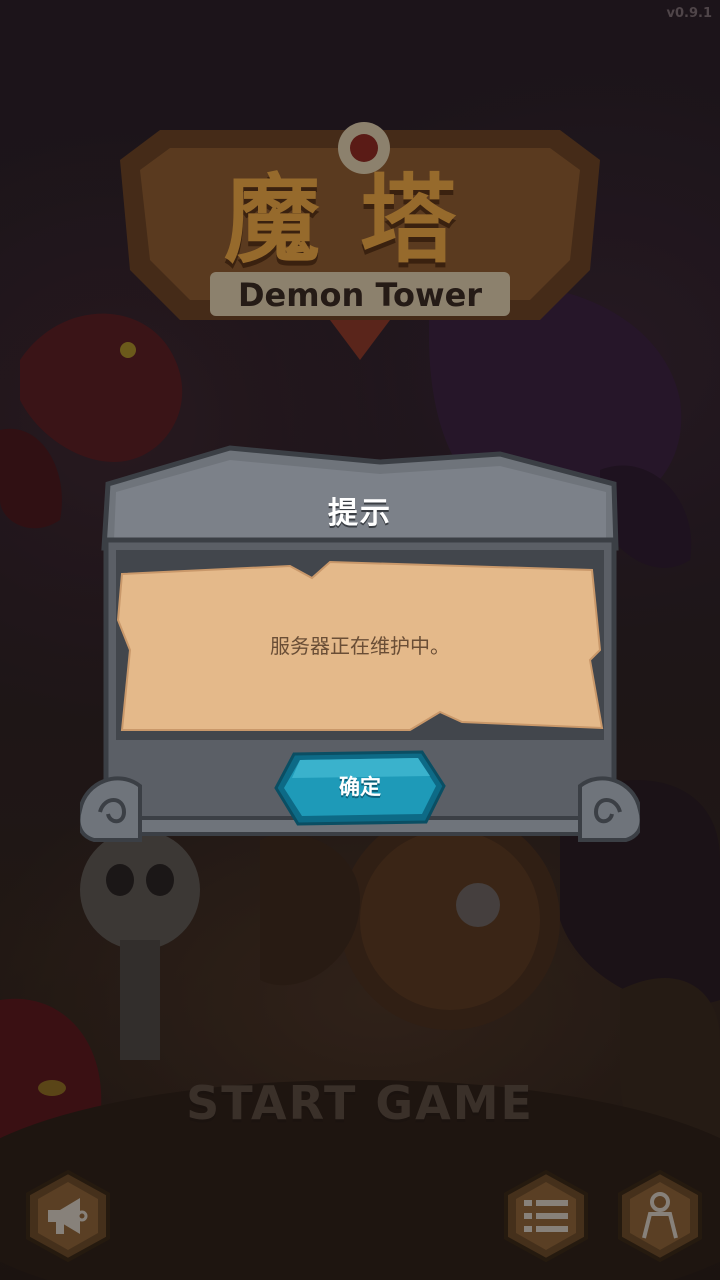  Describe the element at coordinates (360, 513) in the screenshot. I see `dialog-title: 提示` at that location.